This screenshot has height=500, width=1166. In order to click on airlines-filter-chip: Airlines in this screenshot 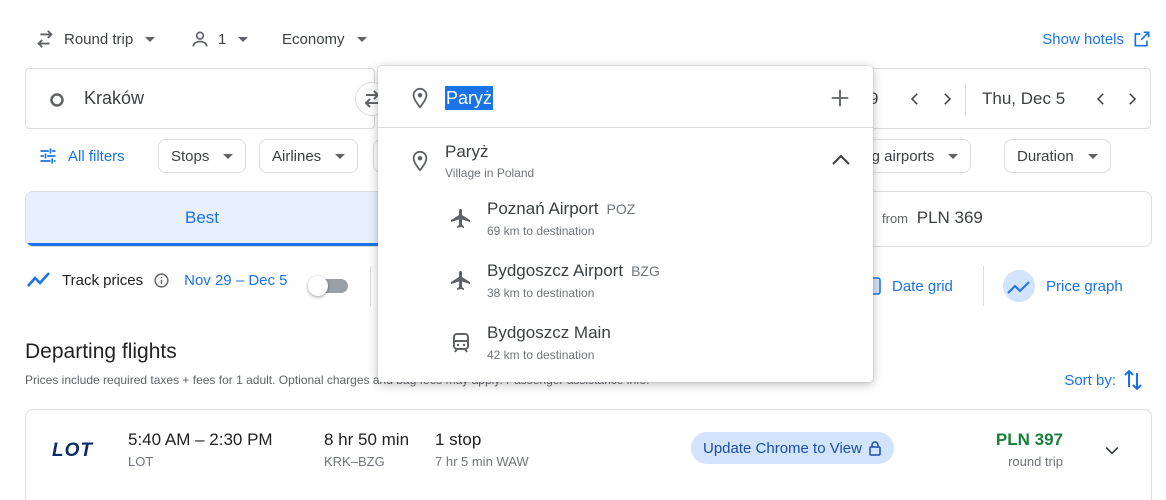, I will do `click(309, 156)`.